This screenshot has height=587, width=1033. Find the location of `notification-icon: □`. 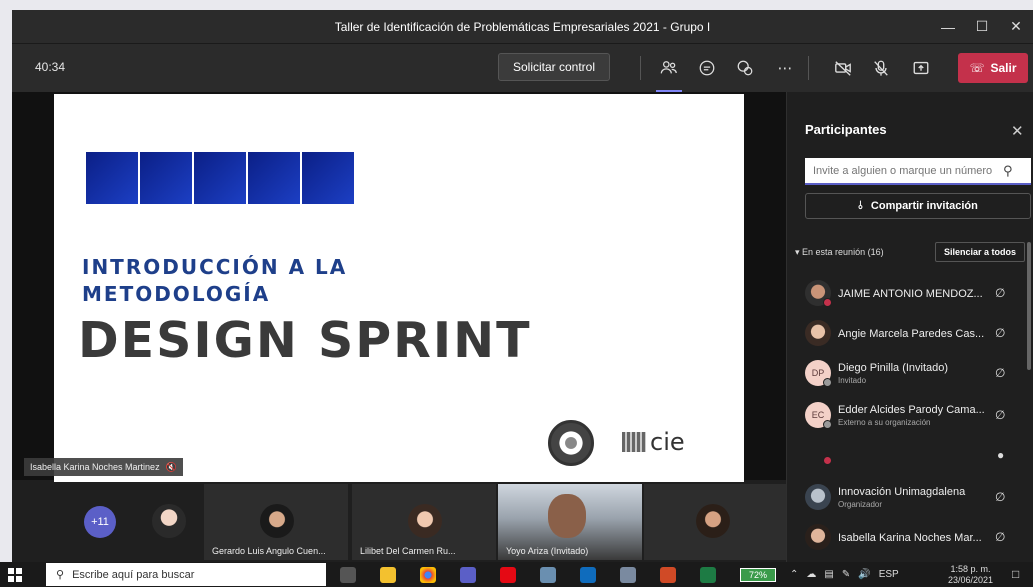

notification-icon: □ is located at coordinates (1015, 574).